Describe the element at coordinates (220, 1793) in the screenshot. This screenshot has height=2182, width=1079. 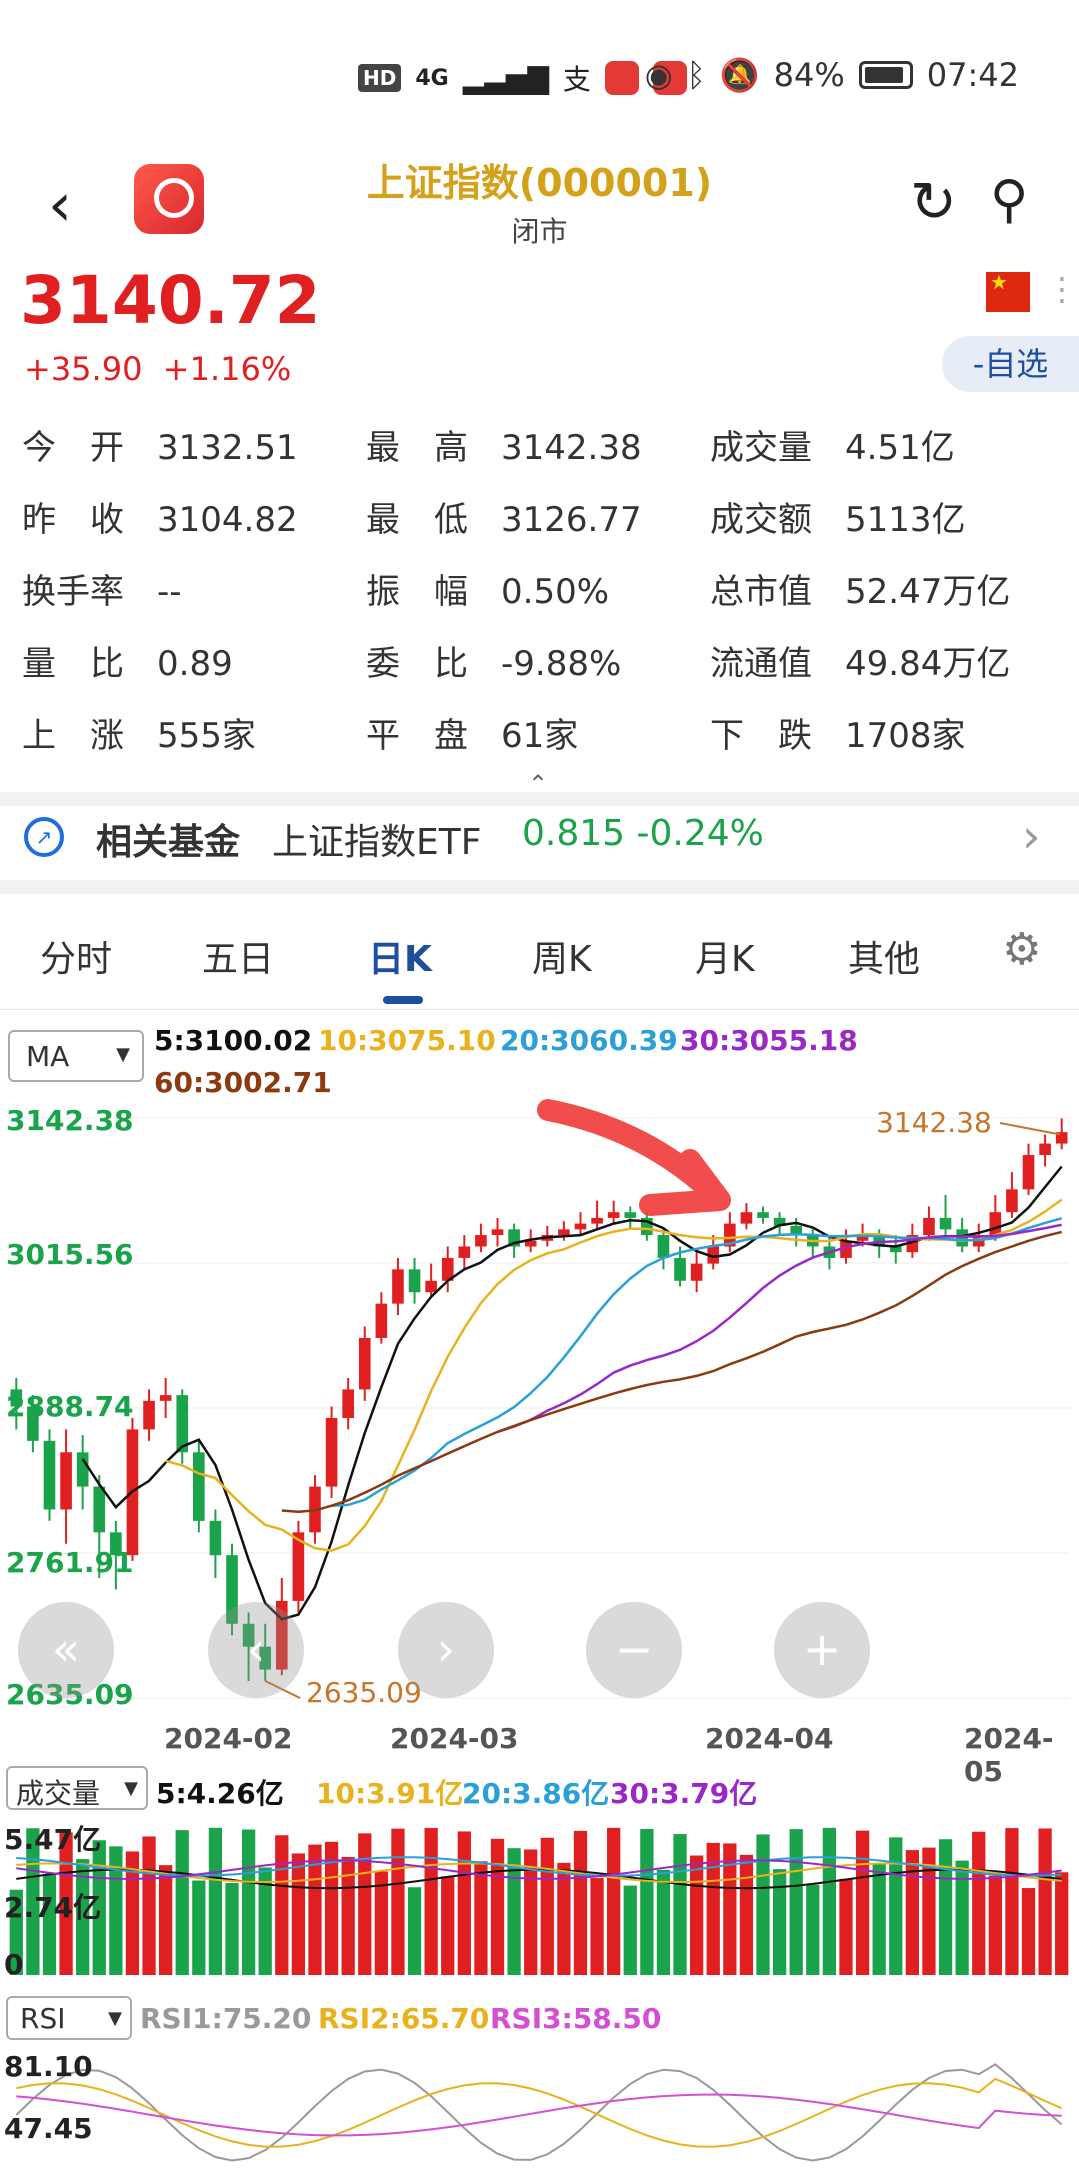
I see `vol-ma5: 5:4.26亿` at that location.